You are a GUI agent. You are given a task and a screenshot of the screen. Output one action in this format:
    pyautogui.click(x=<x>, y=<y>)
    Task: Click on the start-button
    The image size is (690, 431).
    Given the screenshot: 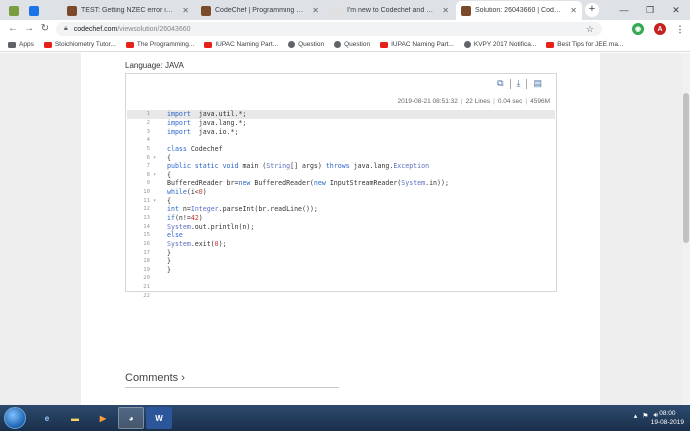 What is the action you would take?
    pyautogui.click(x=15, y=418)
    